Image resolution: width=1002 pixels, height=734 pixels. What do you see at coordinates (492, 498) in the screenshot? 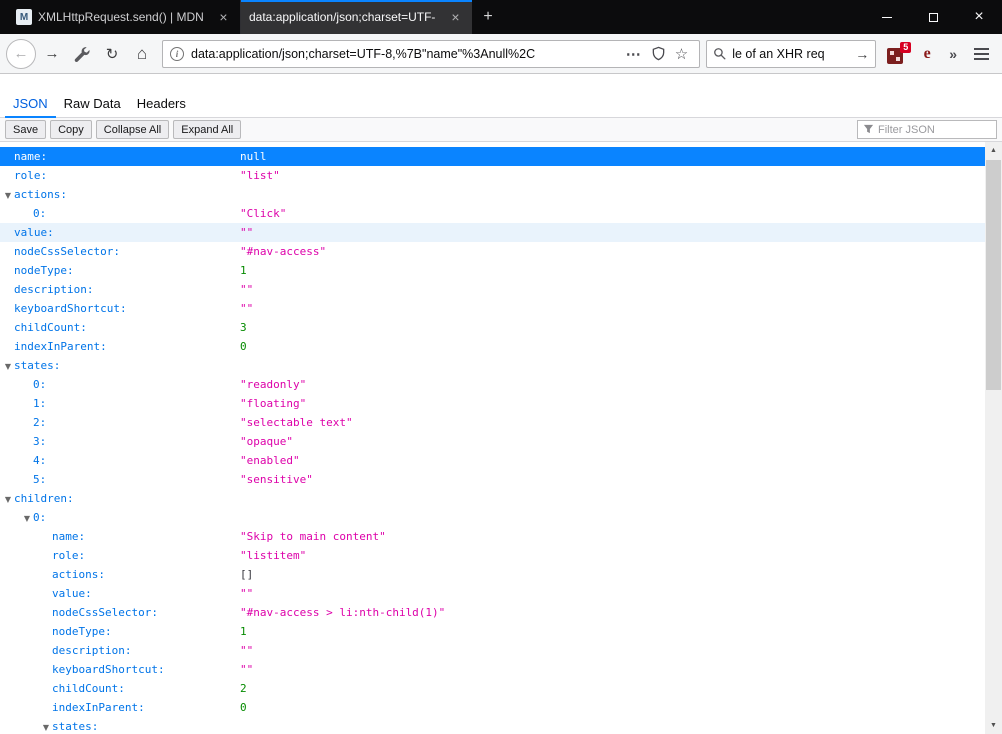
I see `json-row: ▼ children:` at bounding box center [492, 498].